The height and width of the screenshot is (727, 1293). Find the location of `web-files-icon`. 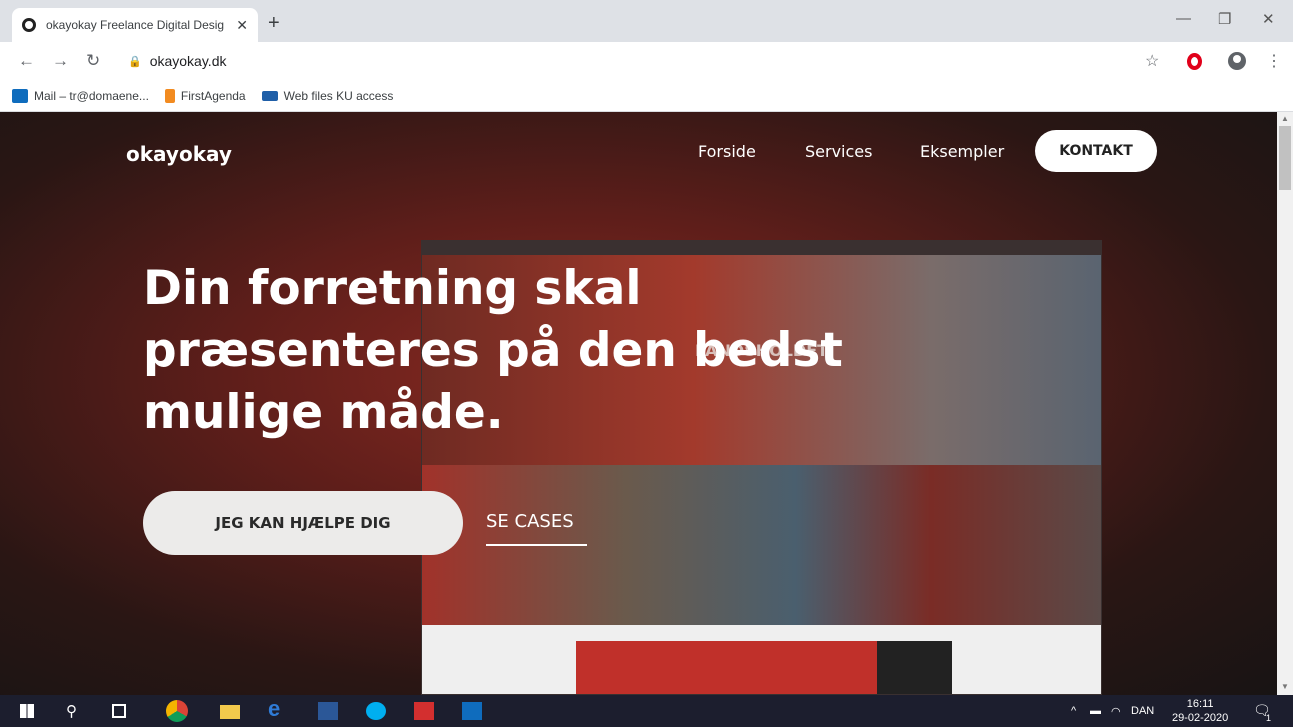

web-files-icon is located at coordinates (269, 95).